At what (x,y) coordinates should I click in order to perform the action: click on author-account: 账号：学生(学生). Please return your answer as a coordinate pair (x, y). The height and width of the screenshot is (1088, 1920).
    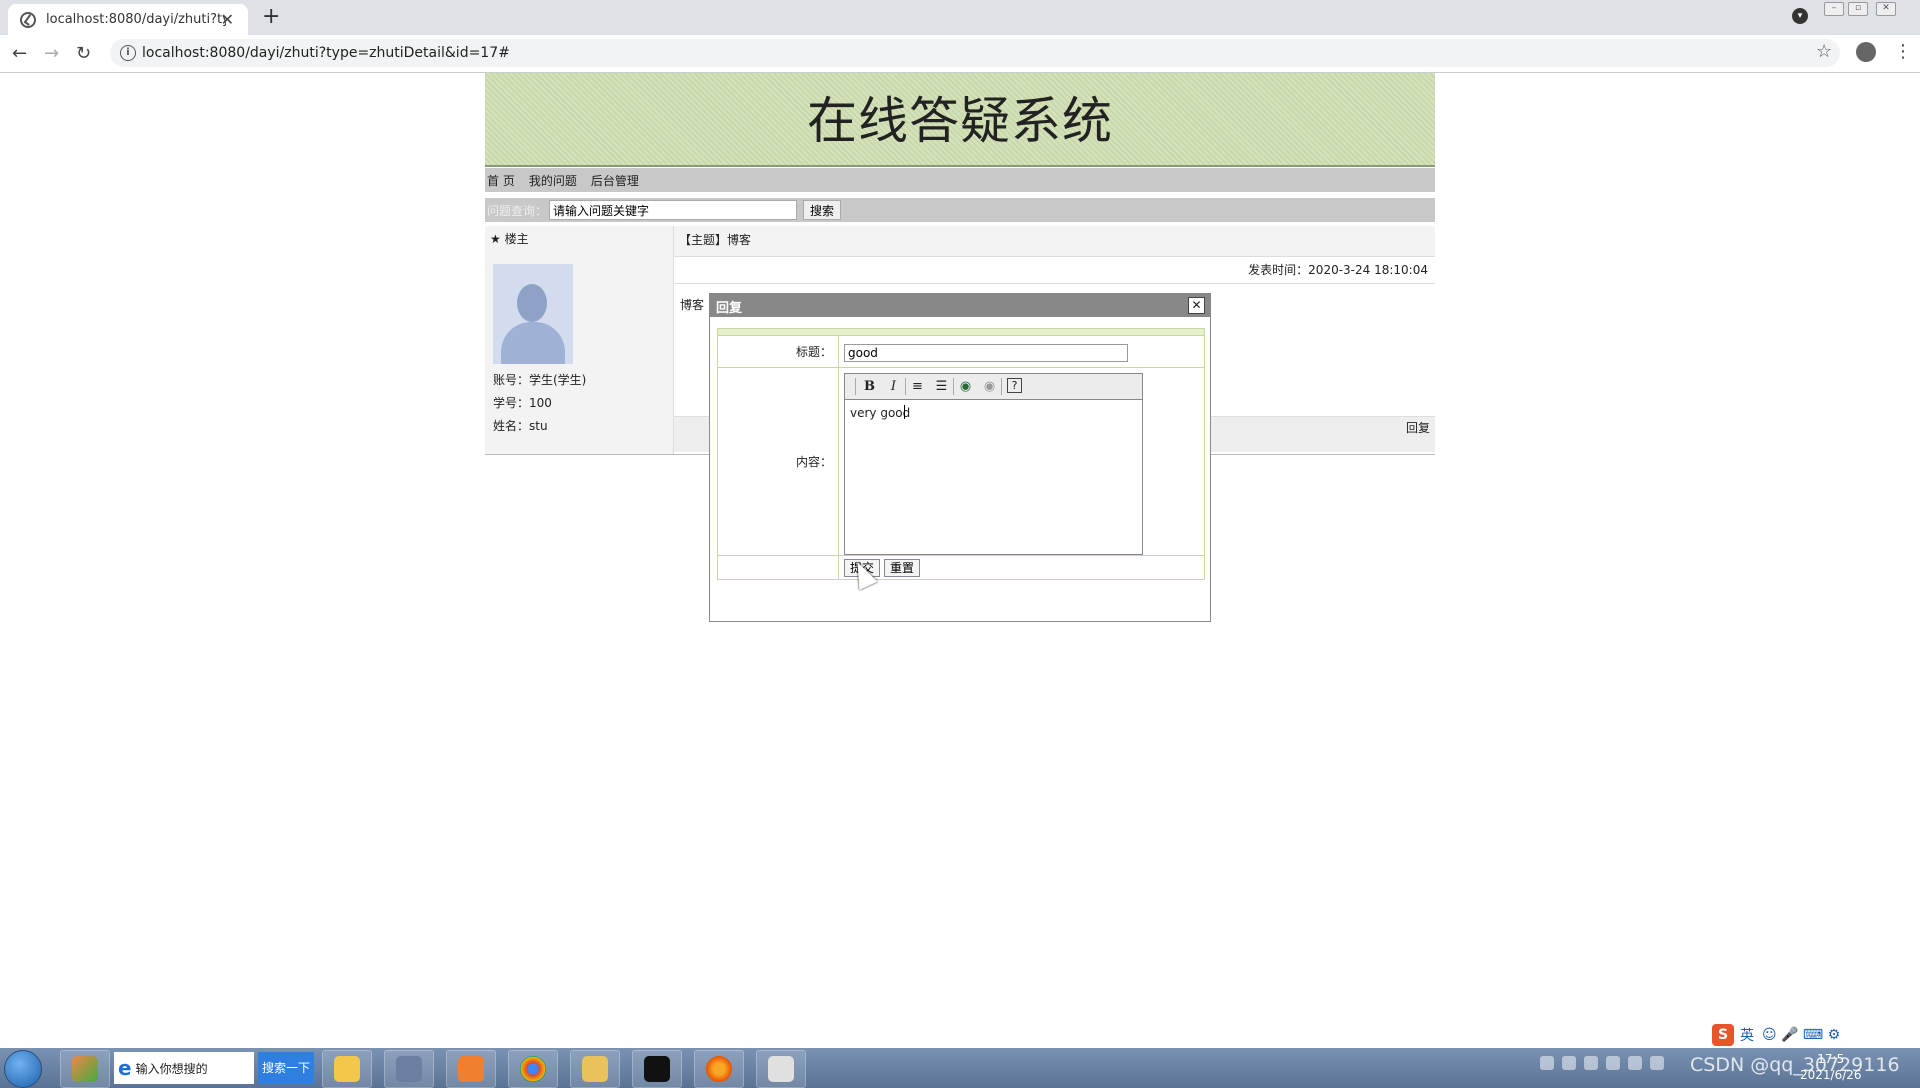
    Looking at the image, I should click on (540, 380).